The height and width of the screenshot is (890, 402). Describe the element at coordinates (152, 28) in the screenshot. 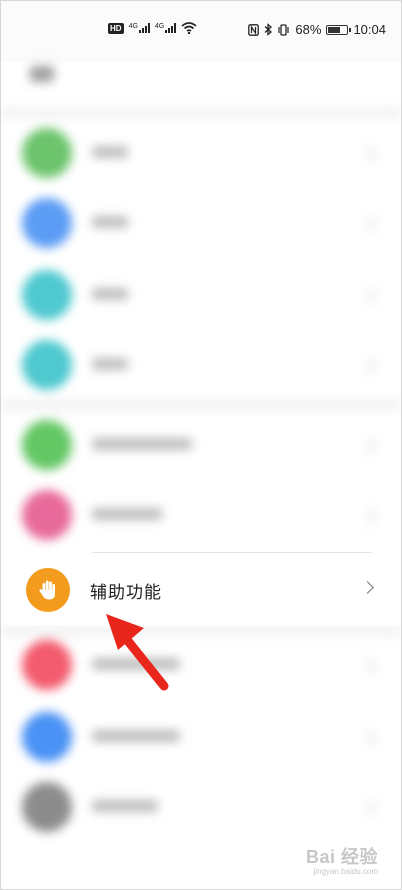

I see `status-left-icons: HD 4G 4G` at that location.